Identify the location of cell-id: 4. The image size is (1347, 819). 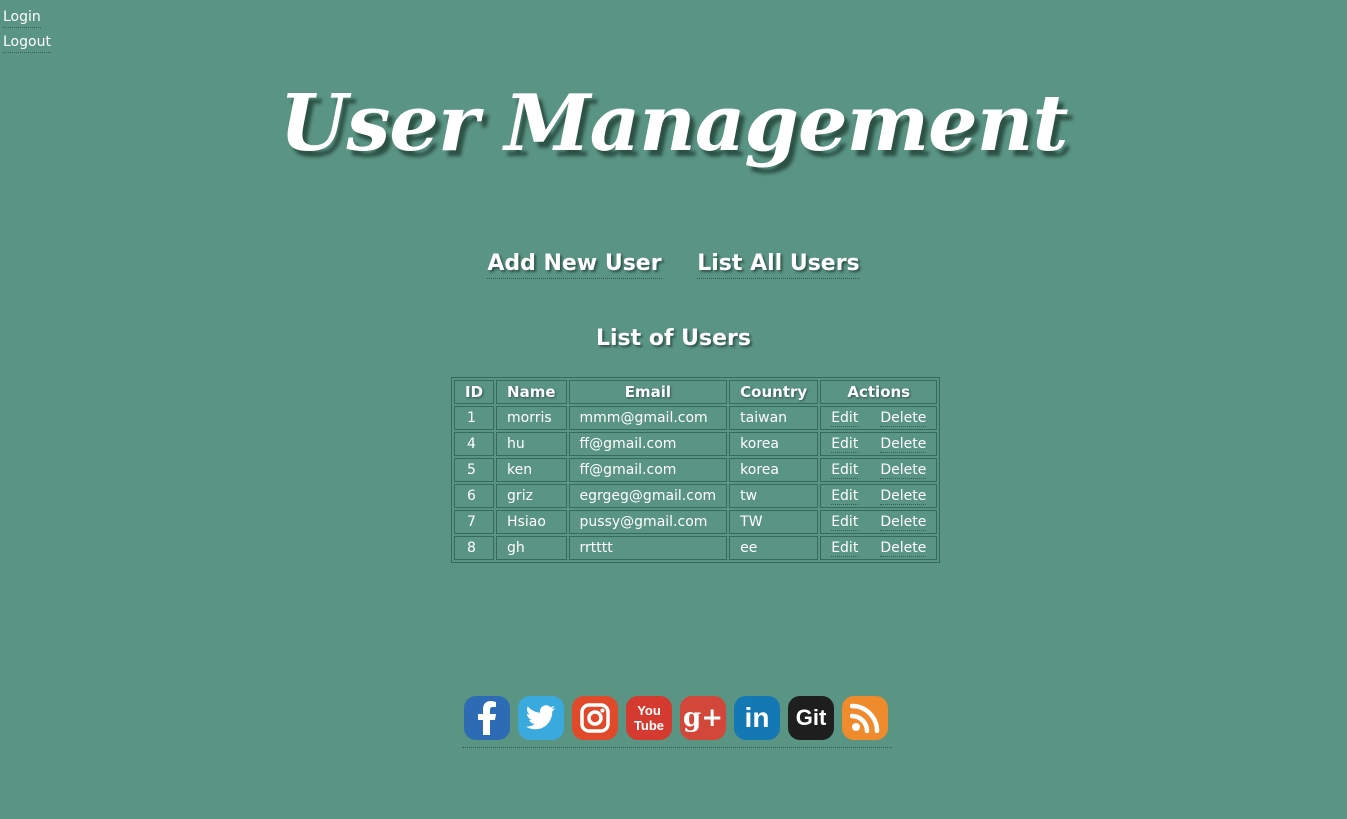
(474, 444).